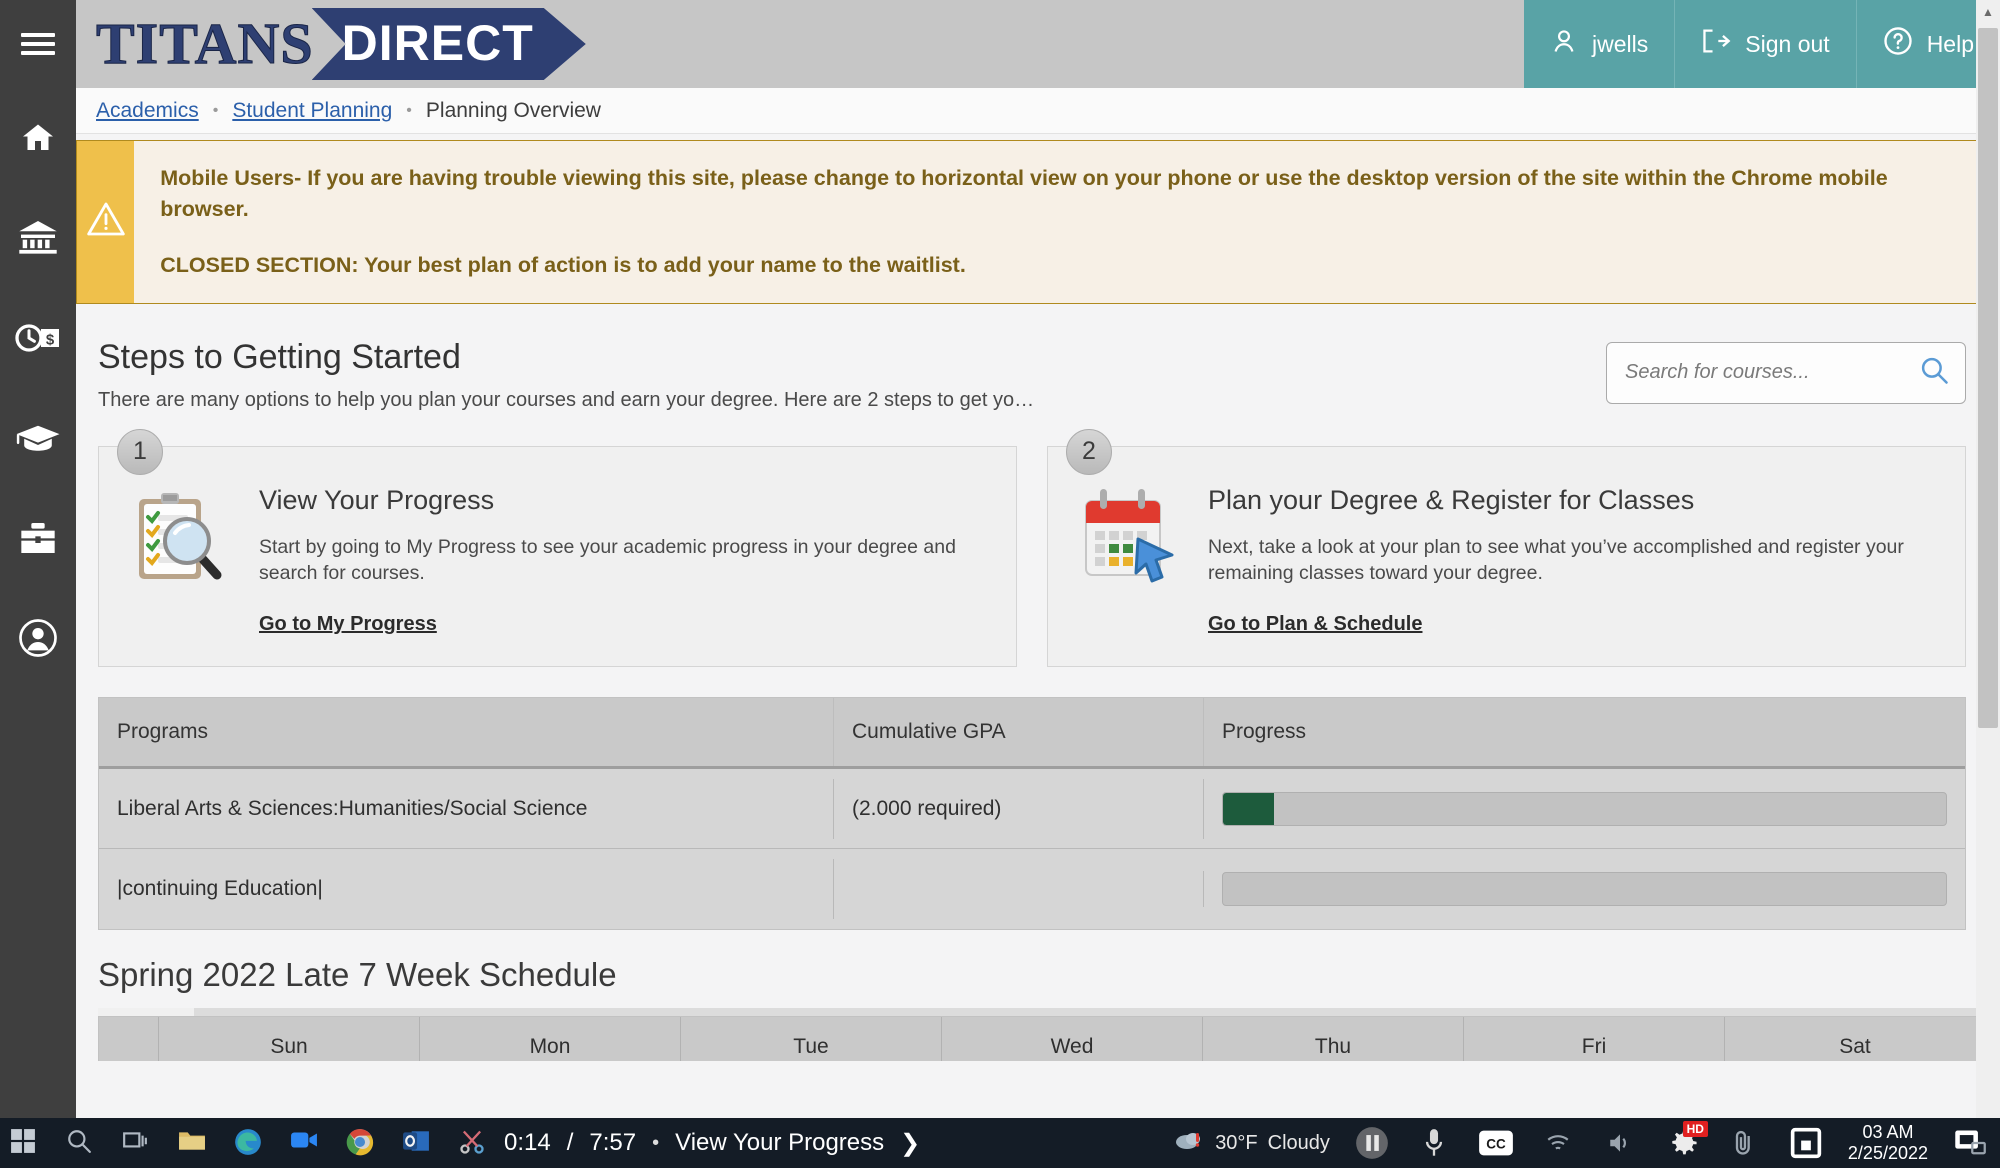  I want to click on chrome-icon, so click(361, 1143).